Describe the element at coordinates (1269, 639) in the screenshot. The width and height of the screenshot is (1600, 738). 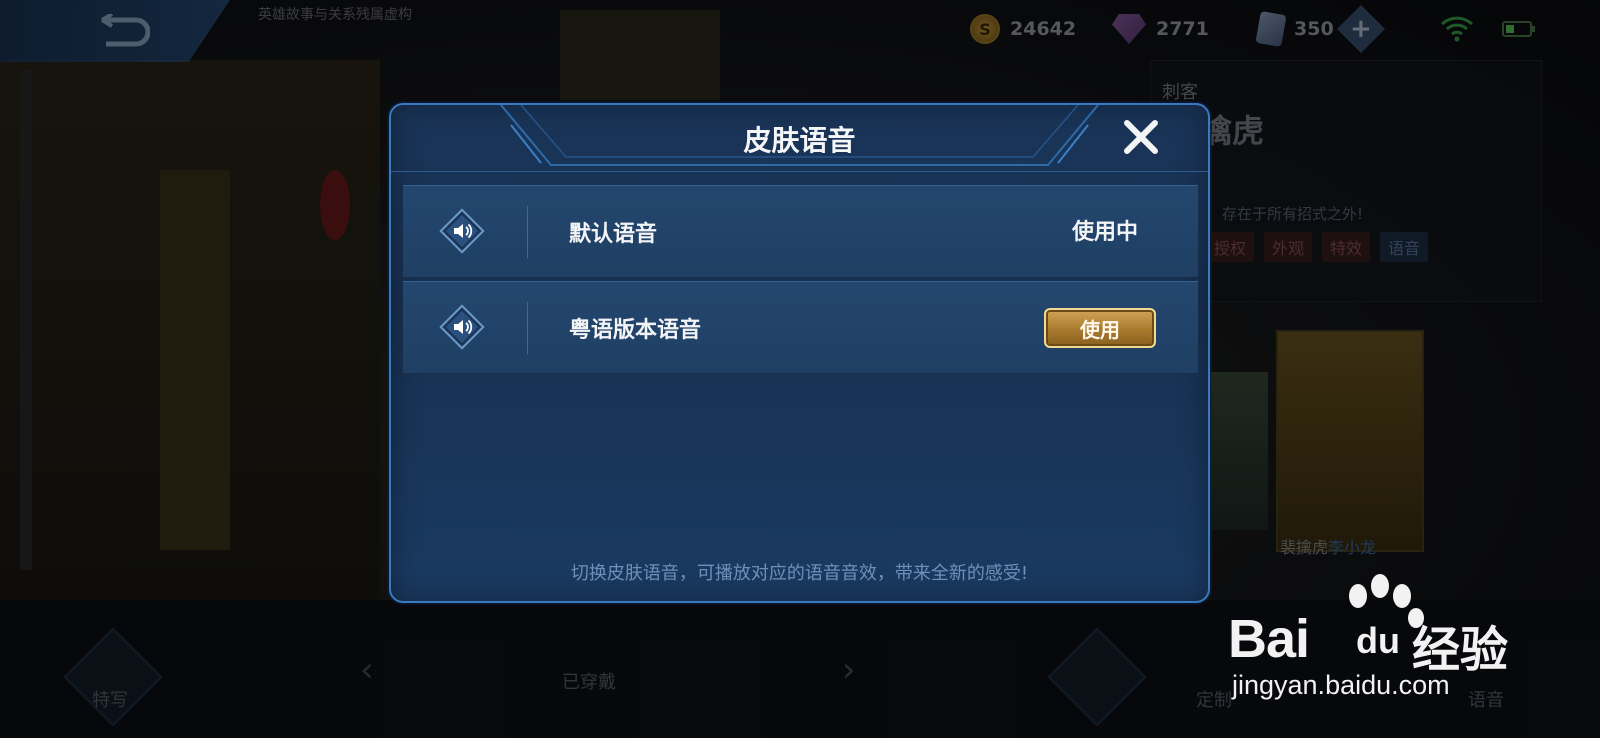
I see `watermark-brand: Bai` at that location.